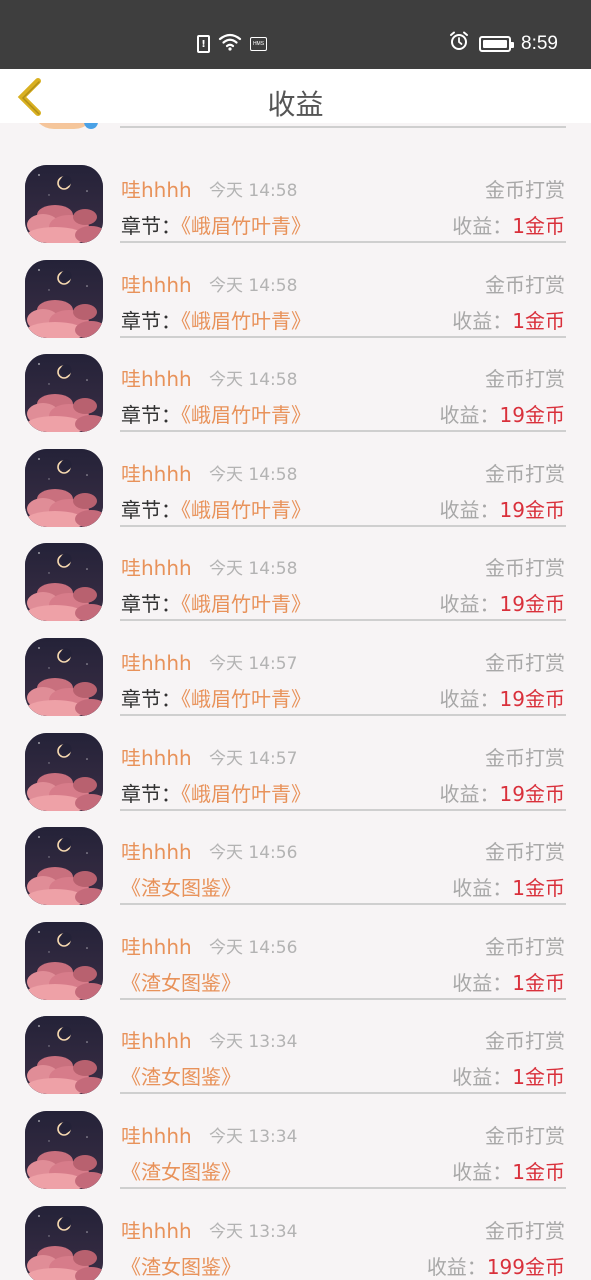 This screenshot has height=1280, width=591. What do you see at coordinates (253, 1231) in the screenshot?
I see `timestamp: 今天 13:34` at bounding box center [253, 1231].